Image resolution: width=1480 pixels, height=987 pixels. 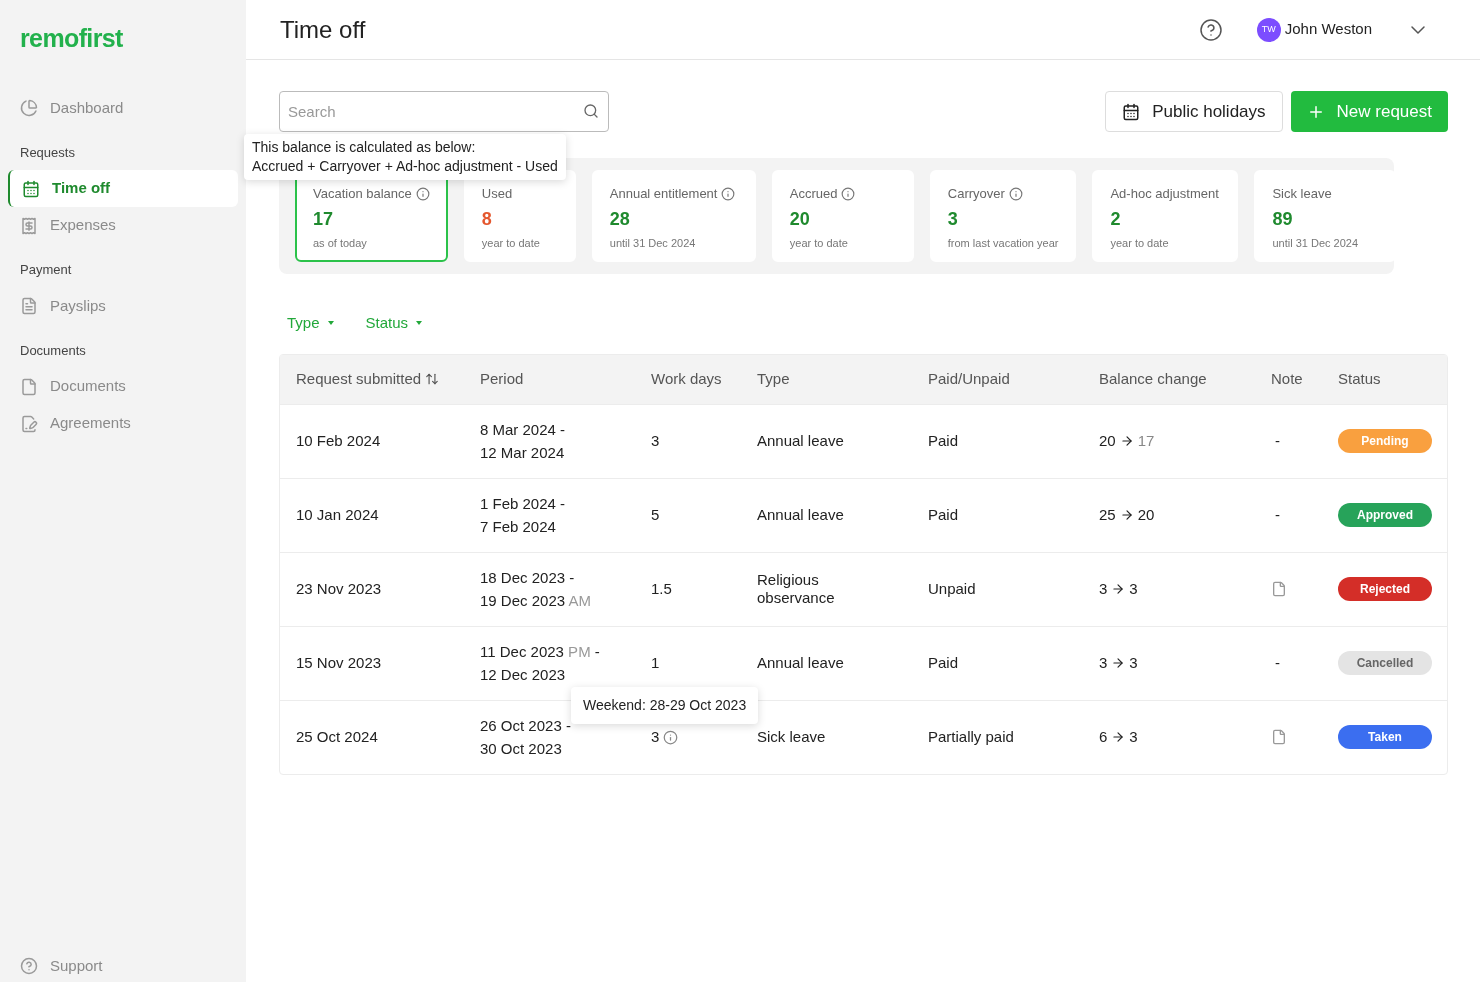 I want to click on period-line: 7 Feb 2024, so click(x=518, y=527).